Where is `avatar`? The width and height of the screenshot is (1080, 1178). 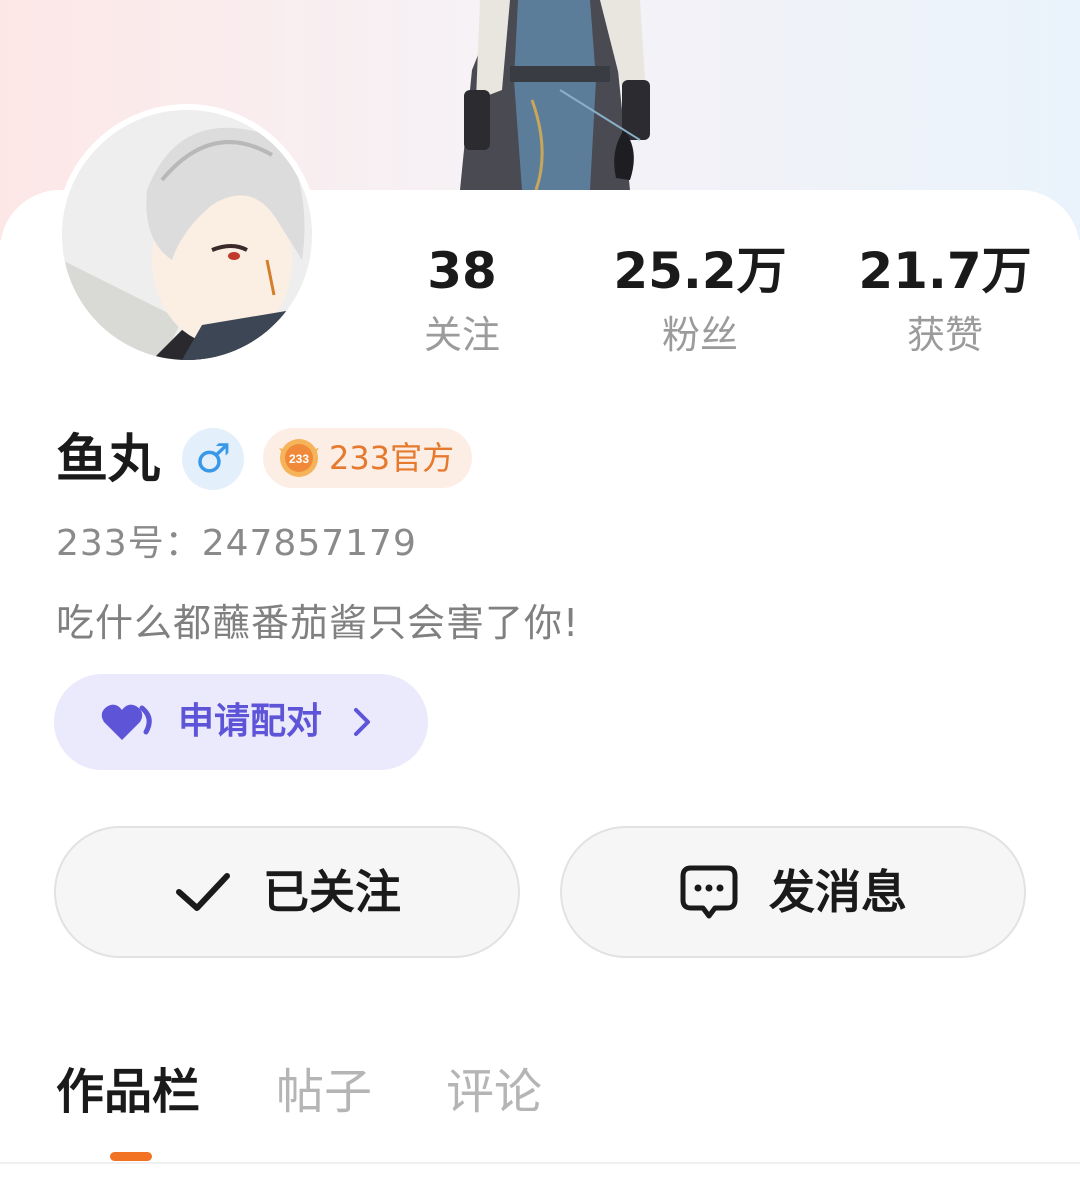 avatar is located at coordinates (187, 235).